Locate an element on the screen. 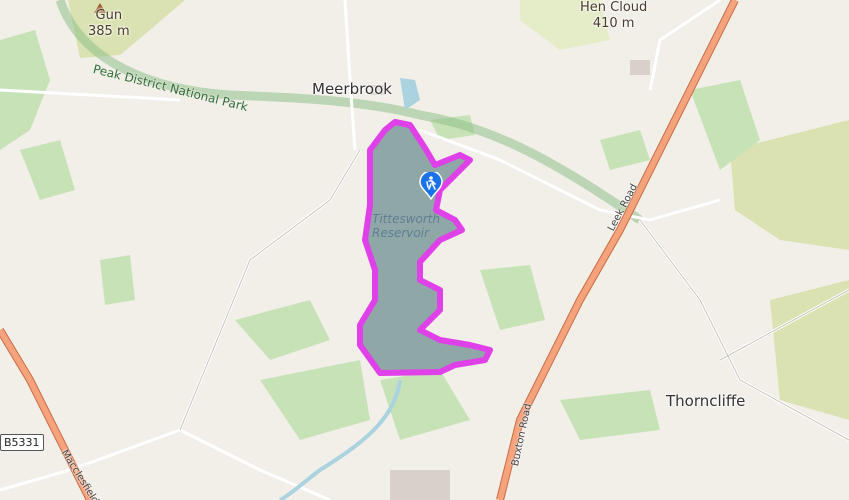  hiker-icon is located at coordinates (431, 186).